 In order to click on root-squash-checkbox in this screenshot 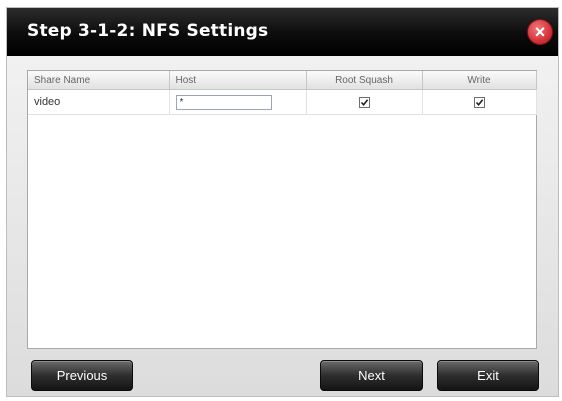, I will do `click(364, 102)`.